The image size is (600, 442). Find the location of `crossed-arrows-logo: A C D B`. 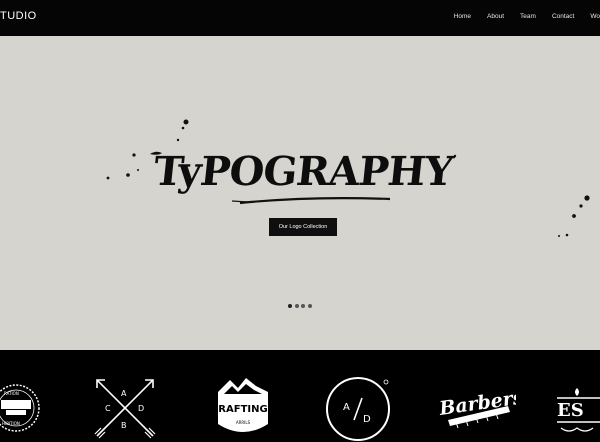

crossed-arrows-logo: A C D B is located at coordinates (125, 408).